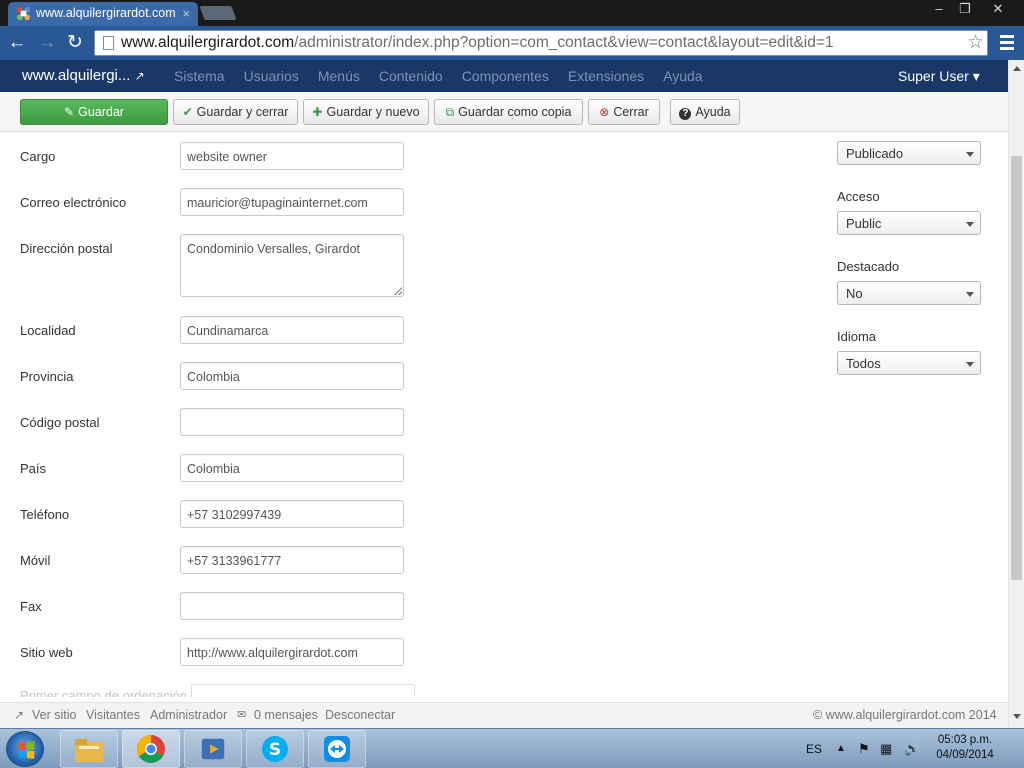 Image resolution: width=1024 pixels, height=768 pixels. I want to click on featured-label: Destacado, so click(868, 266).